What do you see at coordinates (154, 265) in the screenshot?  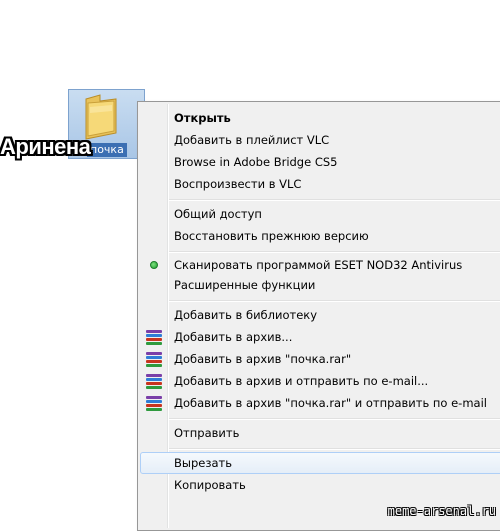 I see `eset-radio-icon` at bounding box center [154, 265].